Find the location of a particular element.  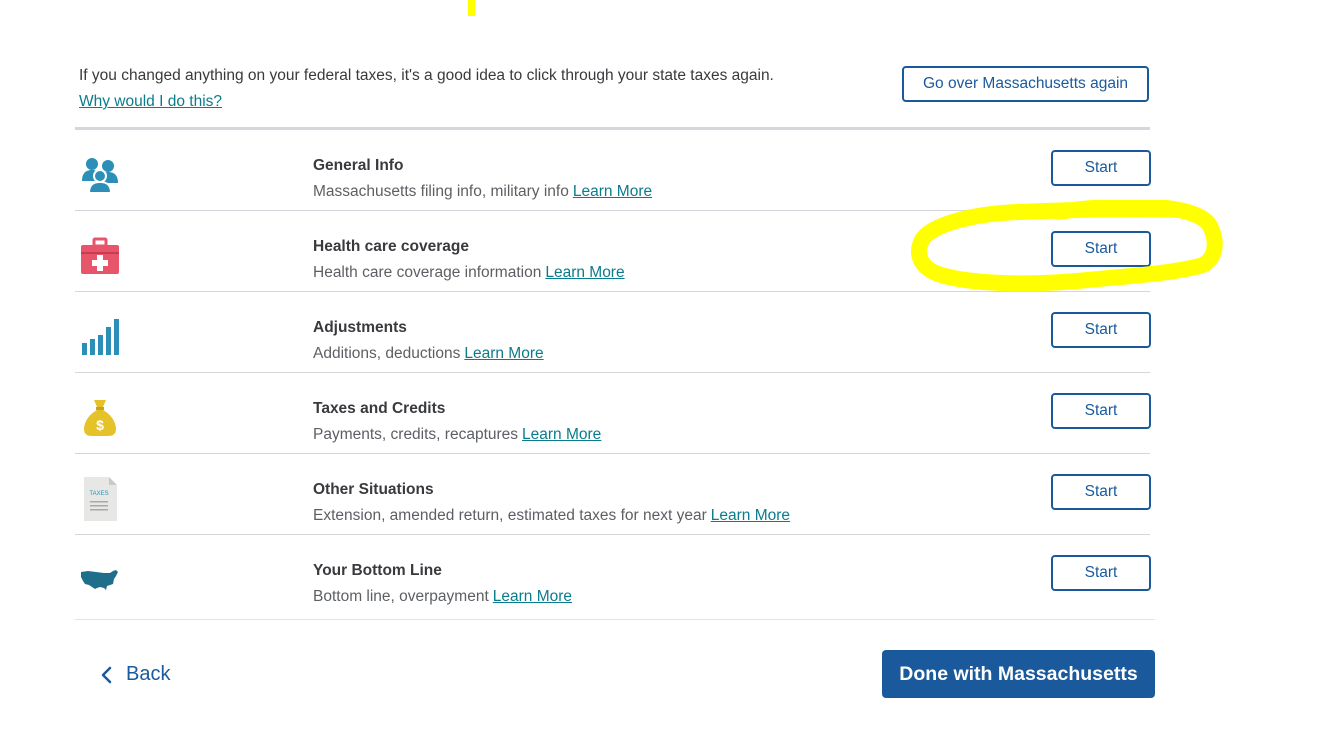

start-button-general-info: Start is located at coordinates (1101, 168).